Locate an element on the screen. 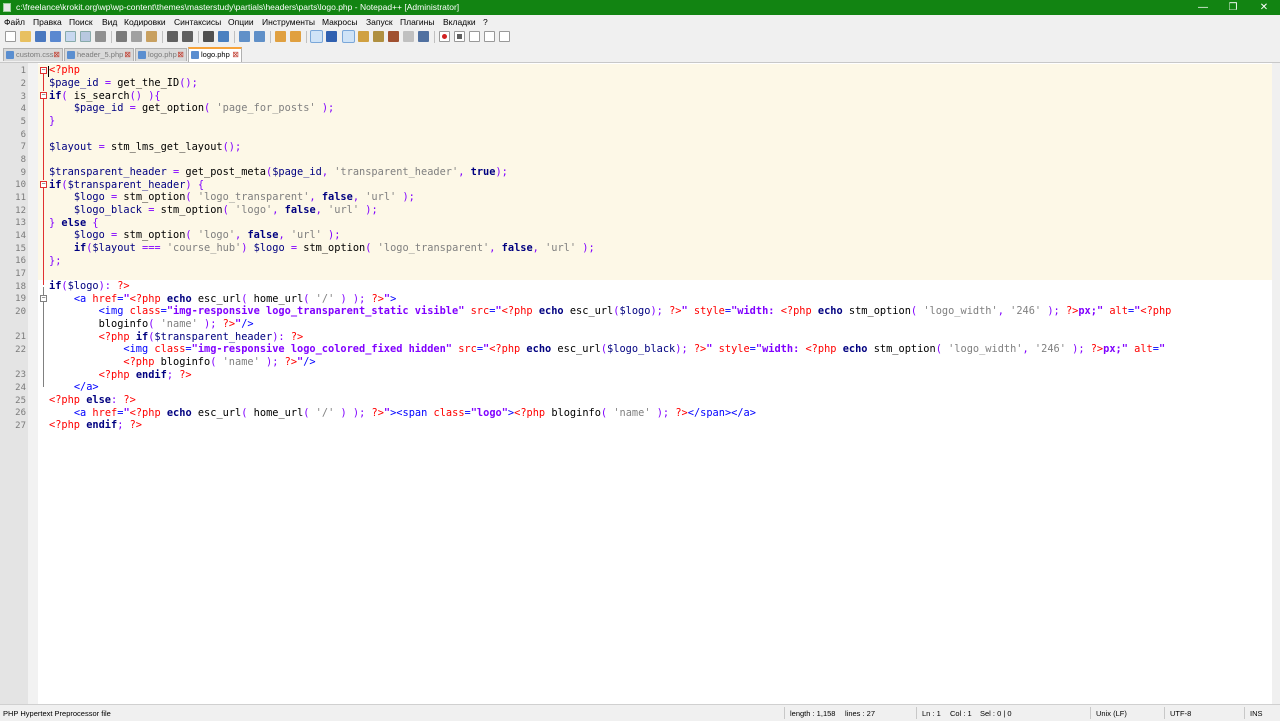 The height and width of the screenshot is (721, 1280). monitoring-icon is located at coordinates (423, 36).